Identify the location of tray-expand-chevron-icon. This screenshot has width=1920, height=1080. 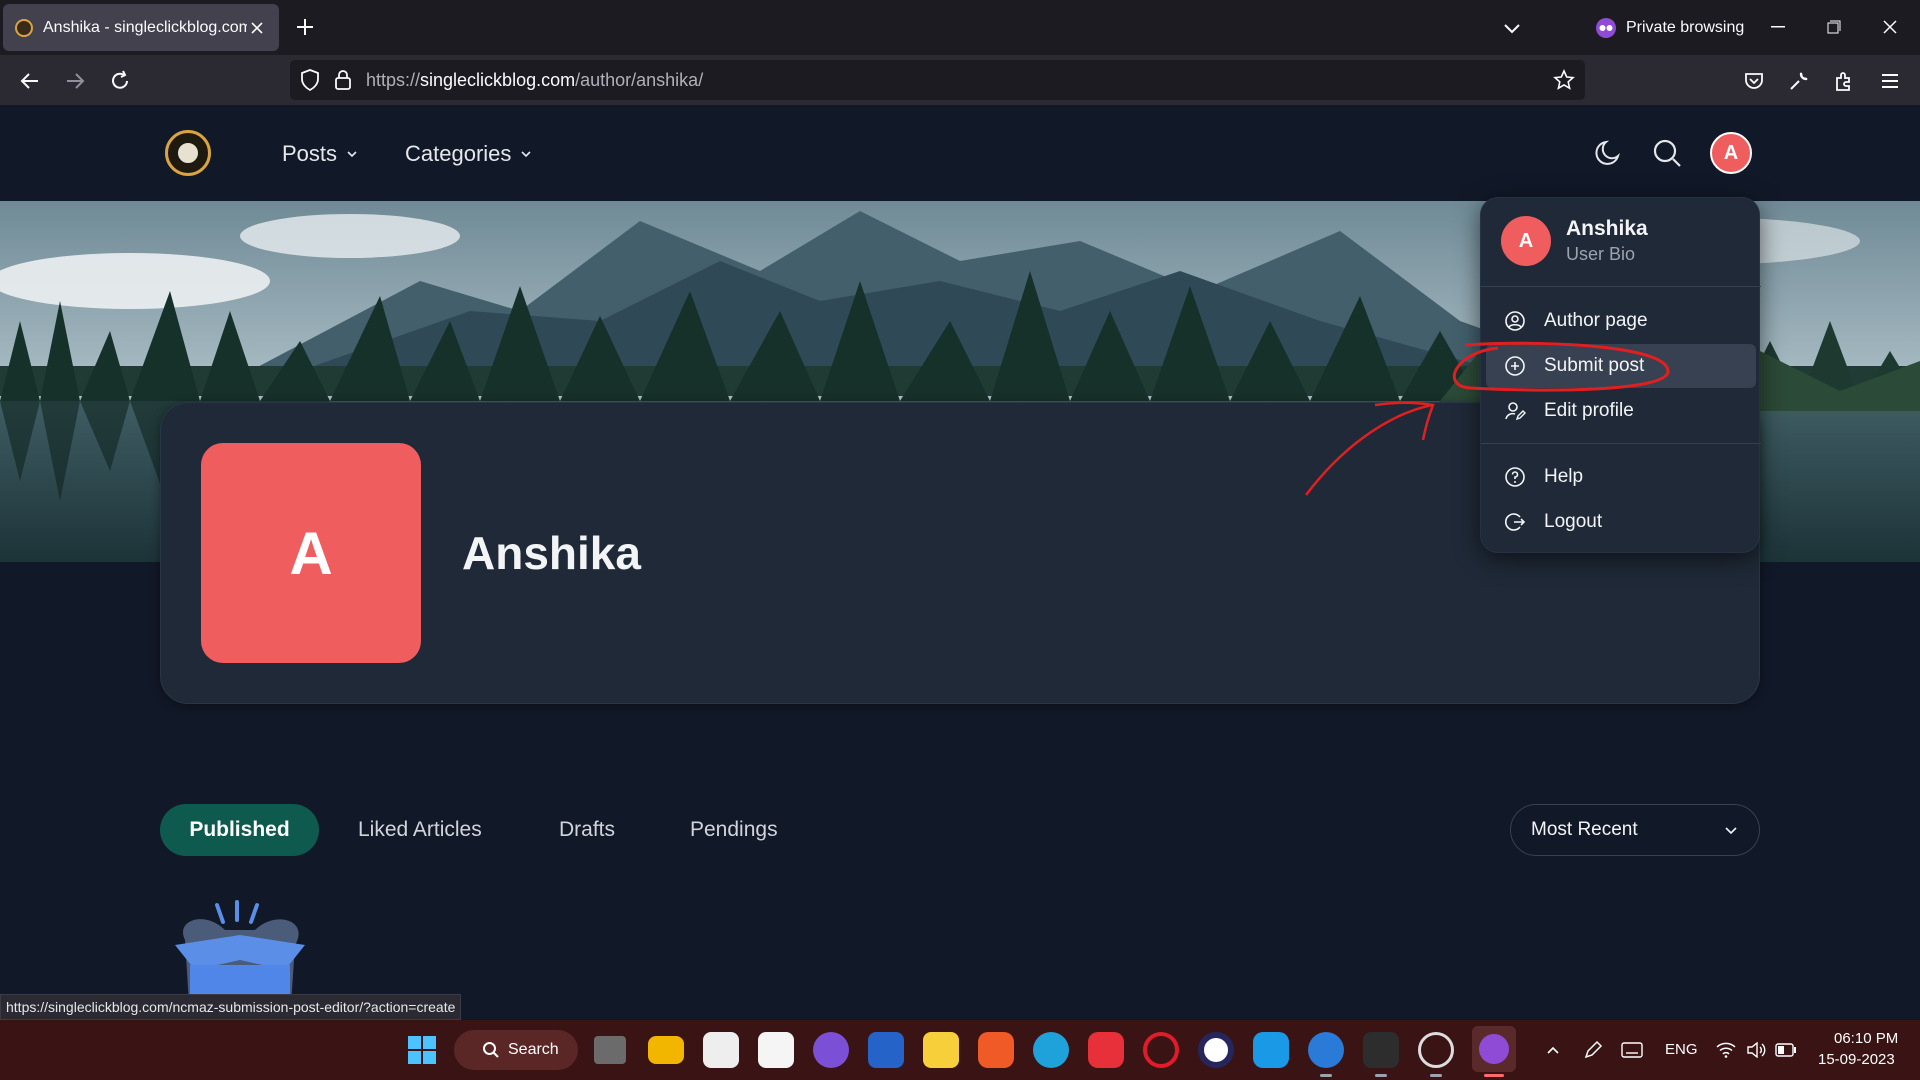
(1553, 1050).